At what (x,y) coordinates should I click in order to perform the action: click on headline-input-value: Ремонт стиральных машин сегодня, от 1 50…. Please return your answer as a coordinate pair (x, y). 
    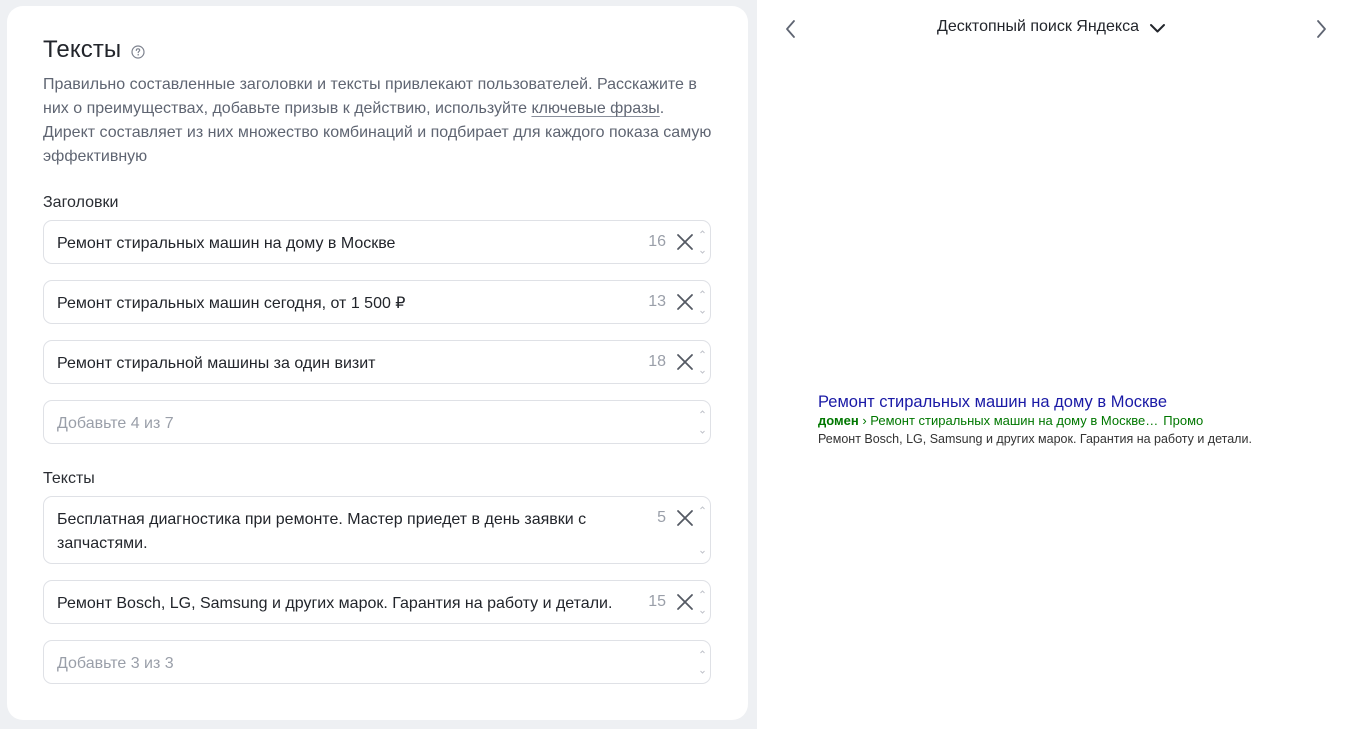
    Looking at the image, I should click on (328, 304).